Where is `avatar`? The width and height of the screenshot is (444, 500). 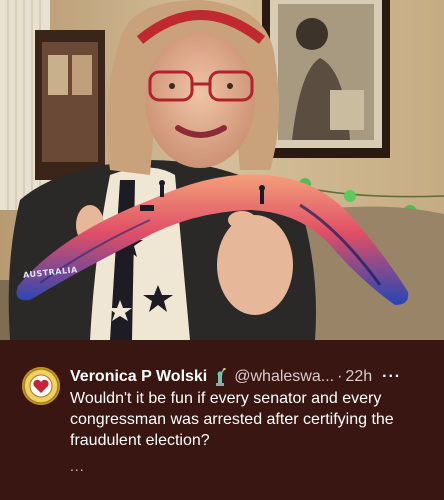 avatar is located at coordinates (41, 386).